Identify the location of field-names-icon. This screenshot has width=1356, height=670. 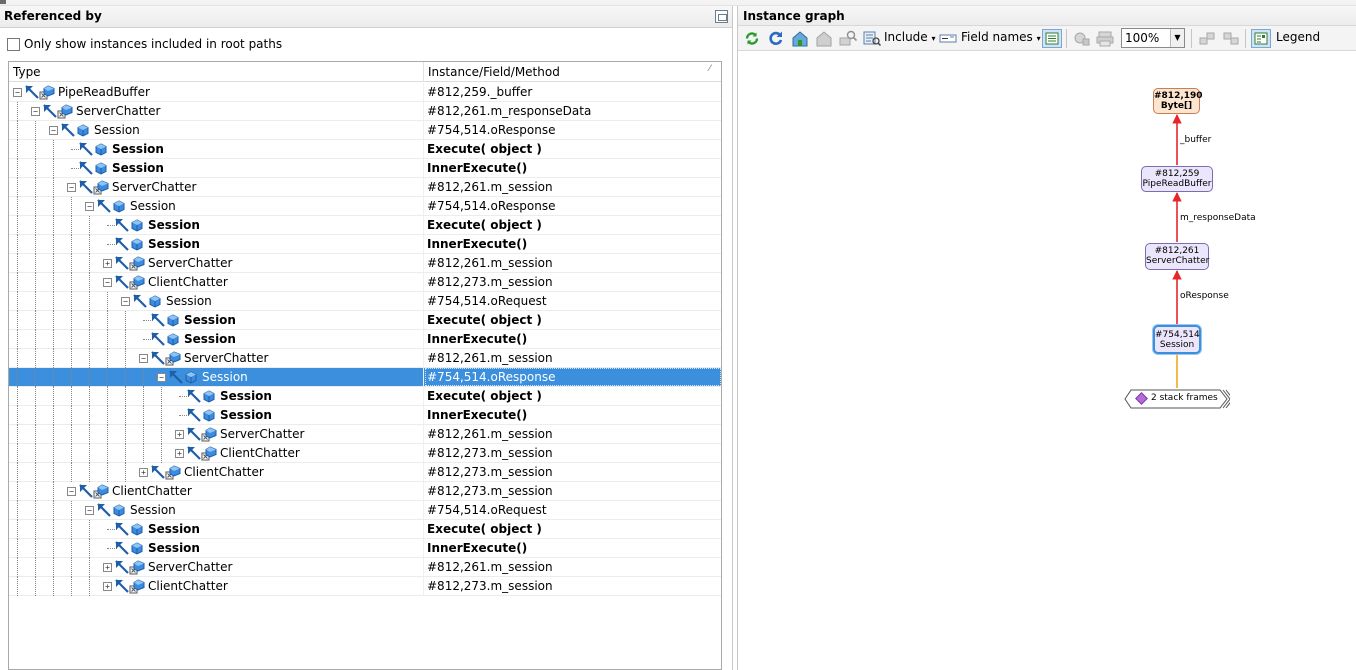
(948, 38).